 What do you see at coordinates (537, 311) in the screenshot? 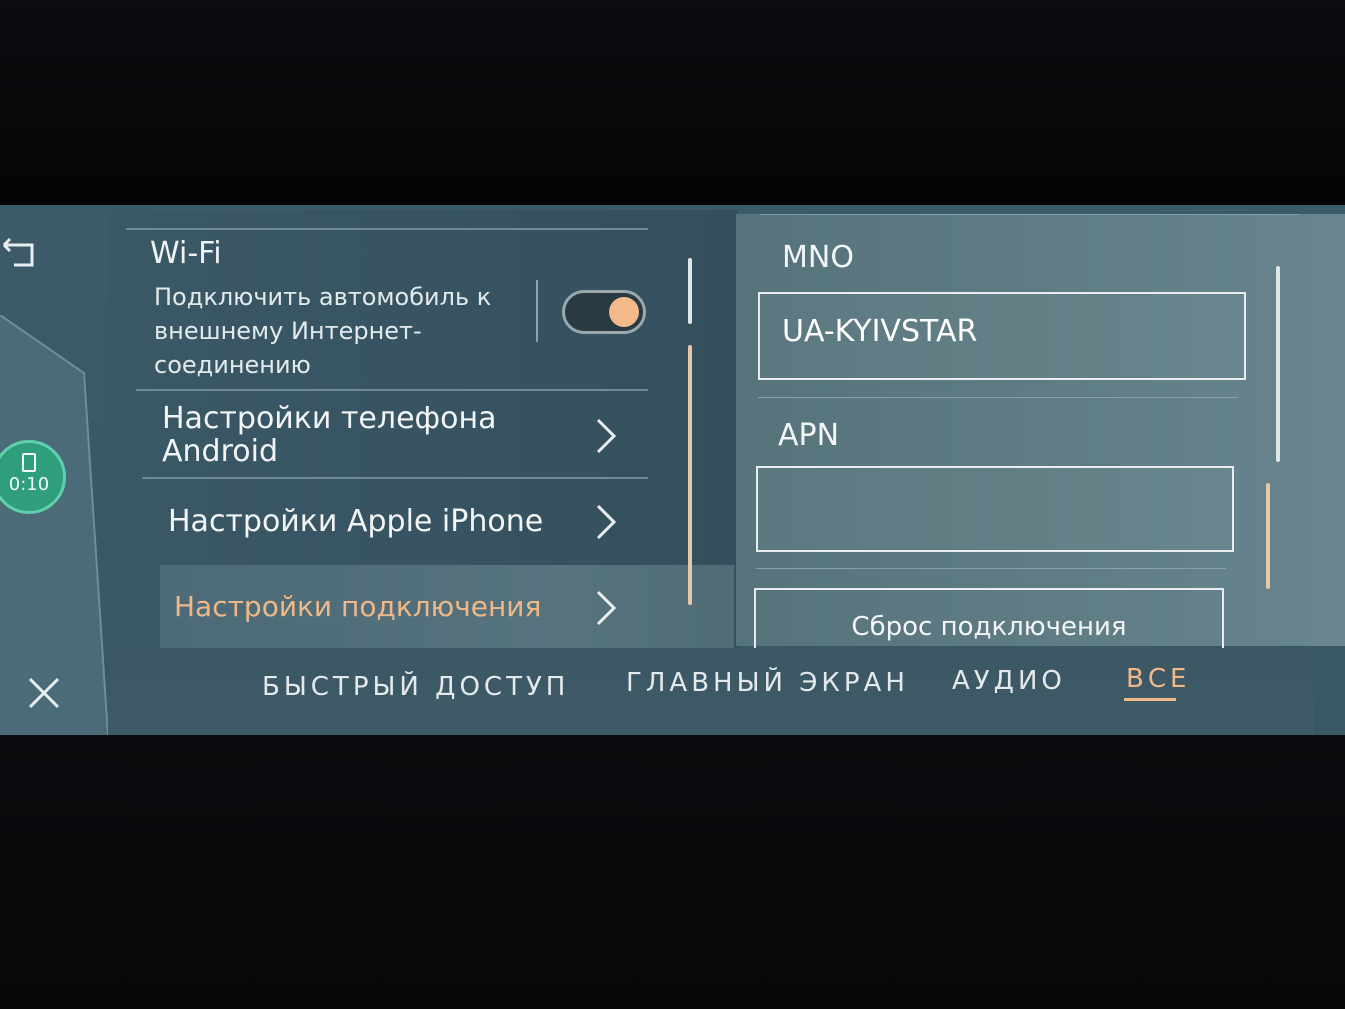
I see `toggle-divider` at bounding box center [537, 311].